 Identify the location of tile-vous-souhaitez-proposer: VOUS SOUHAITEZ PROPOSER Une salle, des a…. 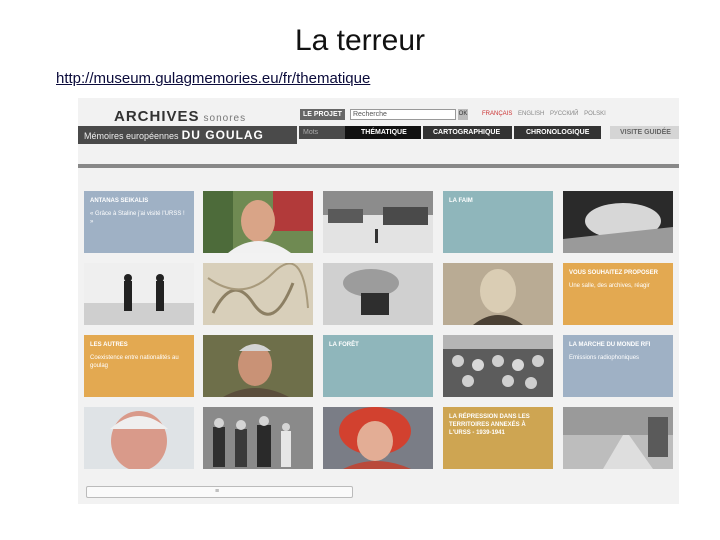
(618, 294).